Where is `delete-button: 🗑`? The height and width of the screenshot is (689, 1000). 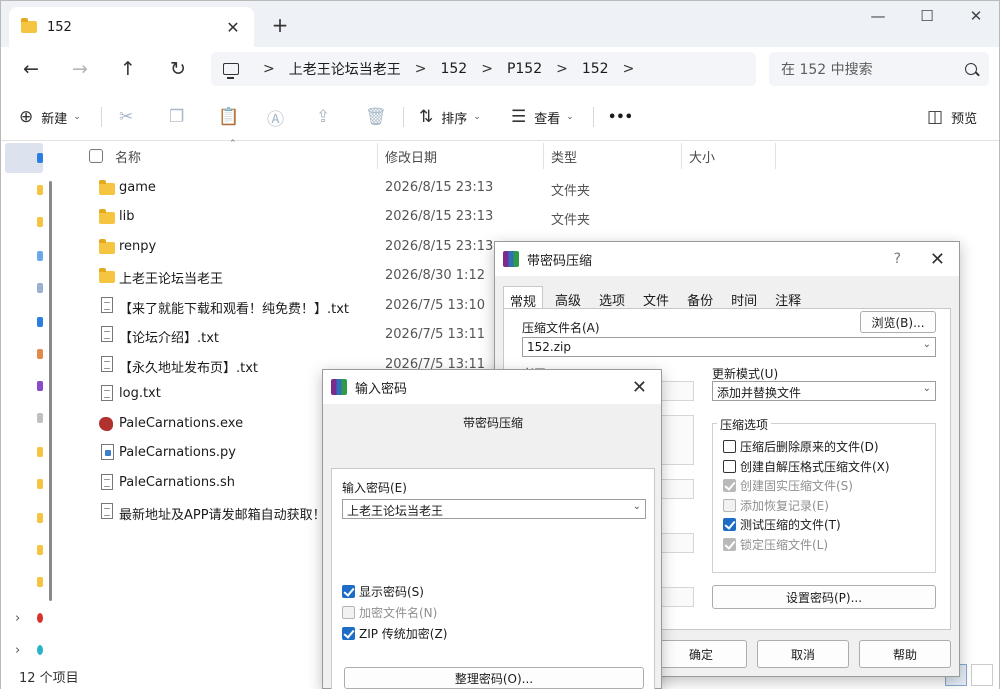 delete-button: 🗑 is located at coordinates (380, 117).